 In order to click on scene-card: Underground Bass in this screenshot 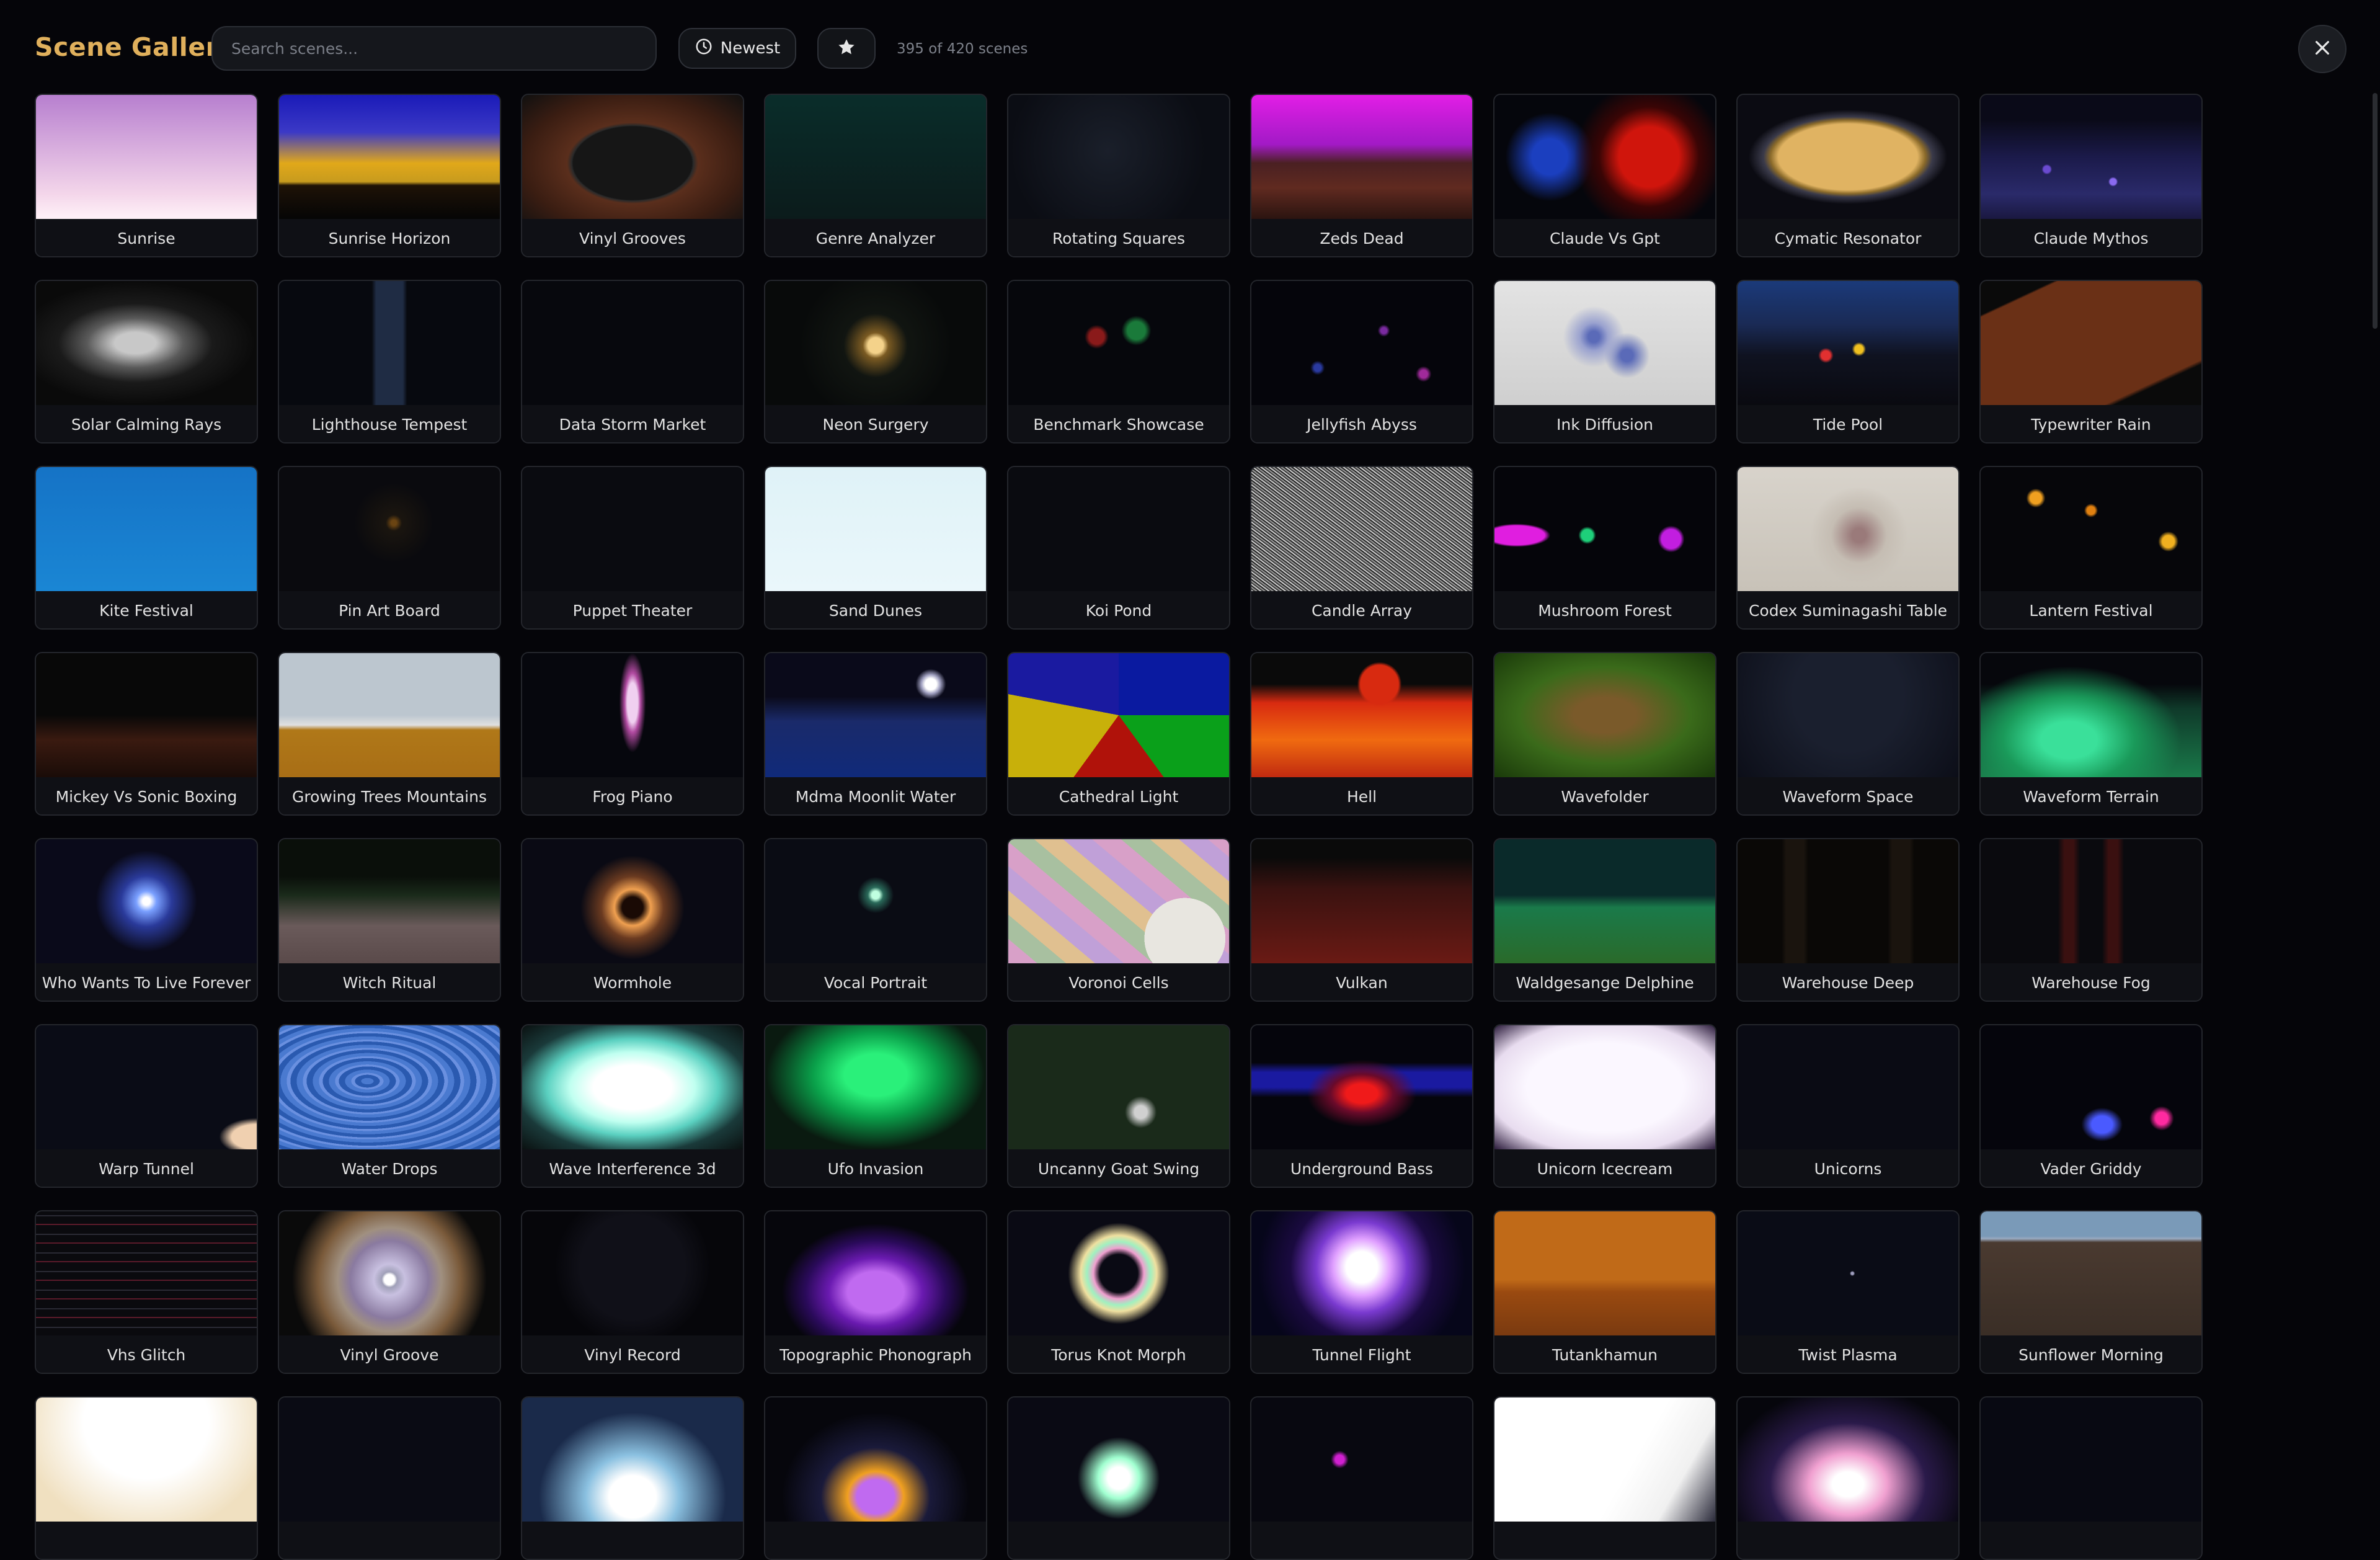, I will do `click(1362, 1106)`.